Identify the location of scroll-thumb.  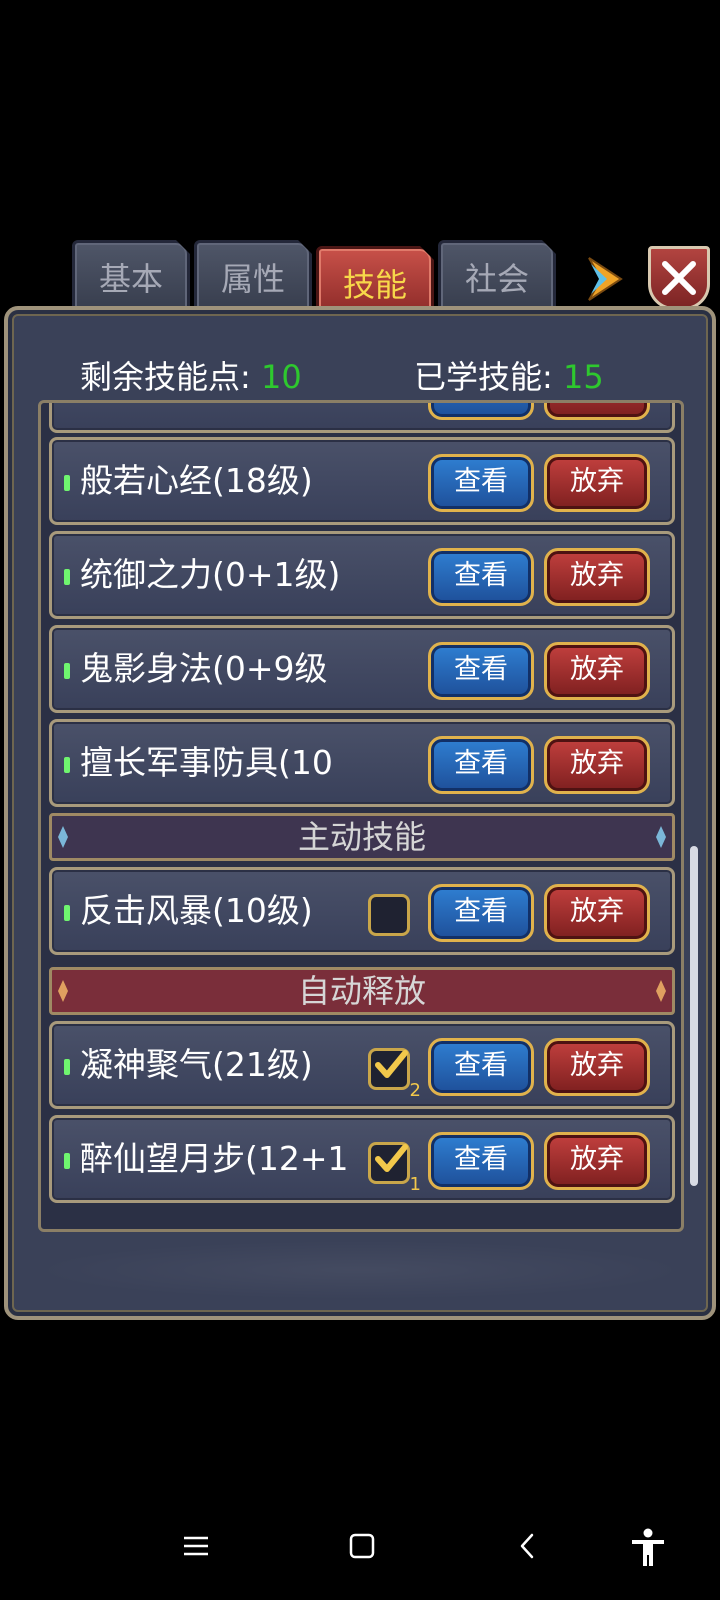
(694, 1016).